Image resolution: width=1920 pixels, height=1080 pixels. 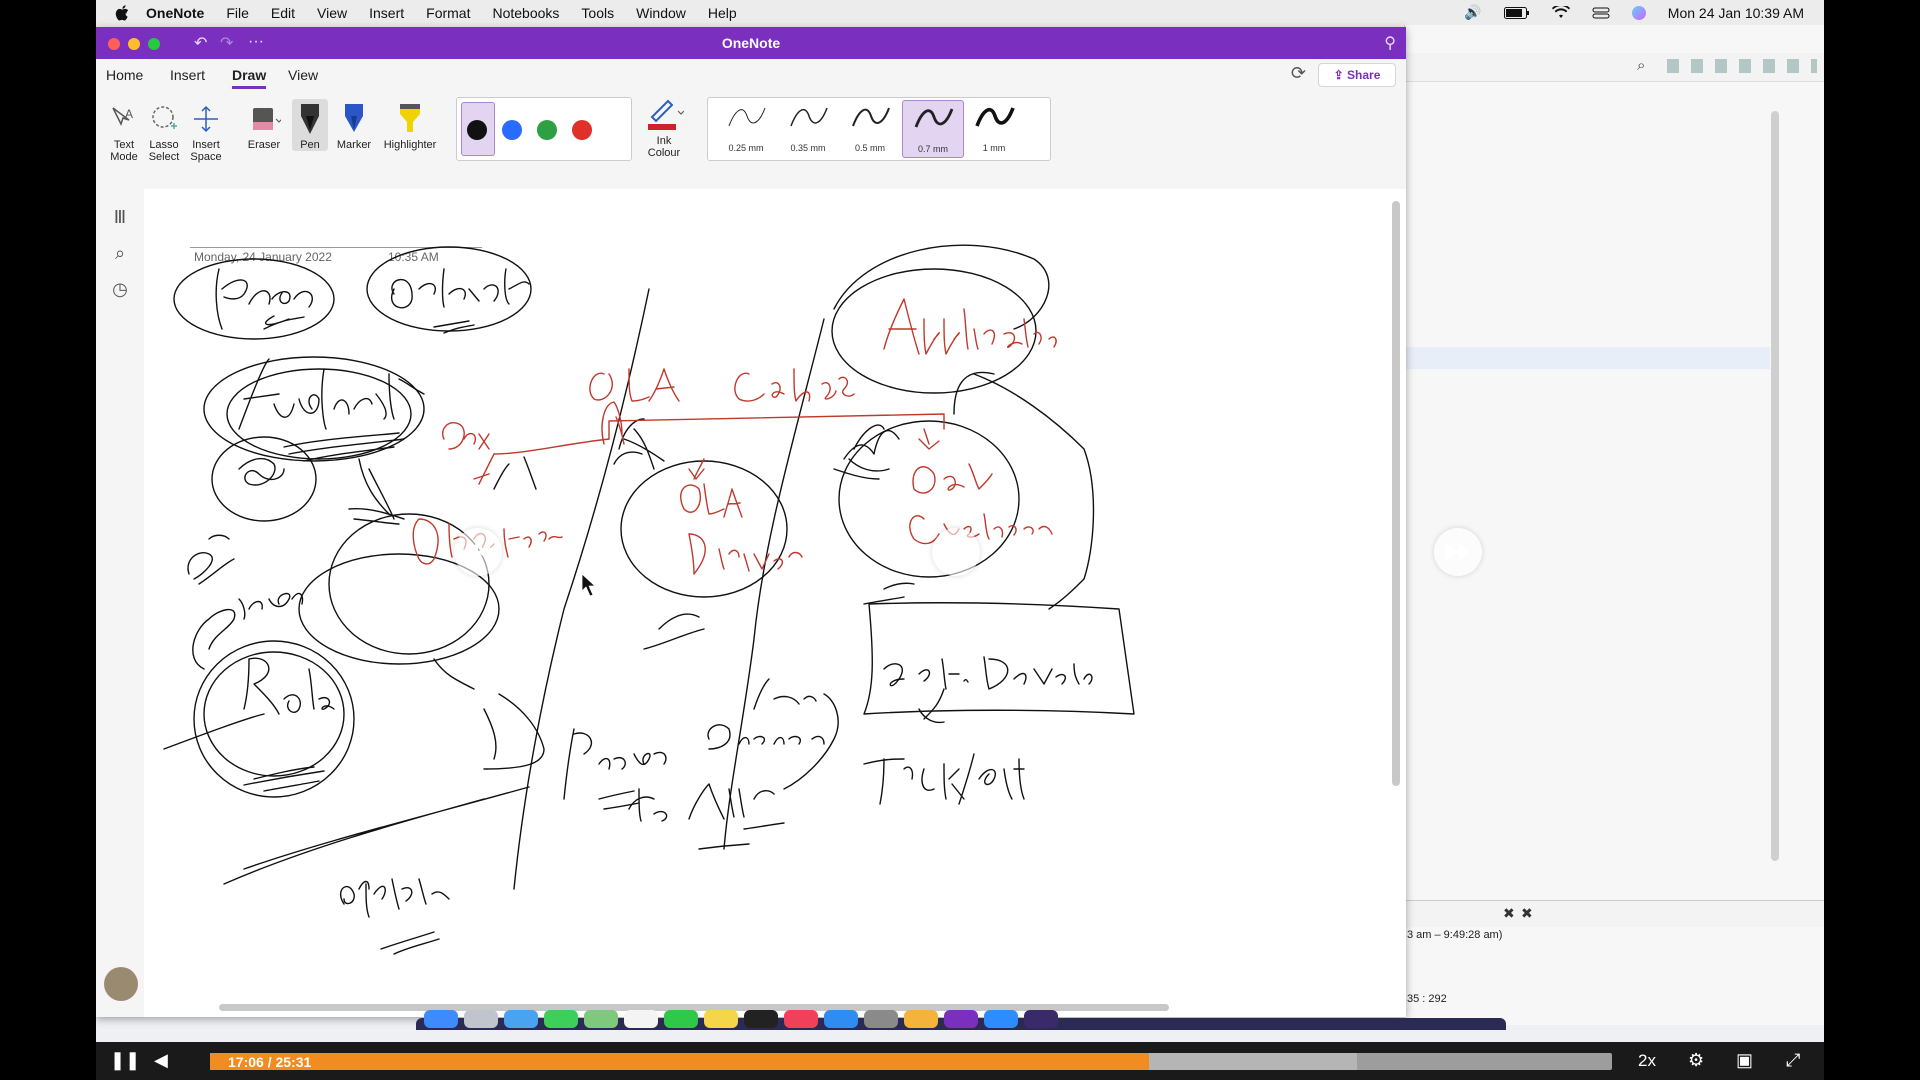 What do you see at coordinates (410, 125) in the screenshot?
I see `highlighter-button: Highlighter` at bounding box center [410, 125].